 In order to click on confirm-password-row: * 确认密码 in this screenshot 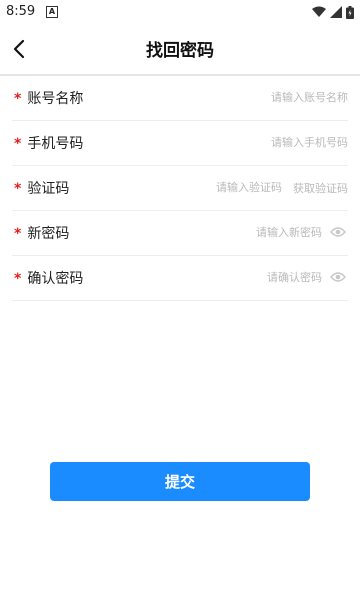, I will do `click(180, 278)`.